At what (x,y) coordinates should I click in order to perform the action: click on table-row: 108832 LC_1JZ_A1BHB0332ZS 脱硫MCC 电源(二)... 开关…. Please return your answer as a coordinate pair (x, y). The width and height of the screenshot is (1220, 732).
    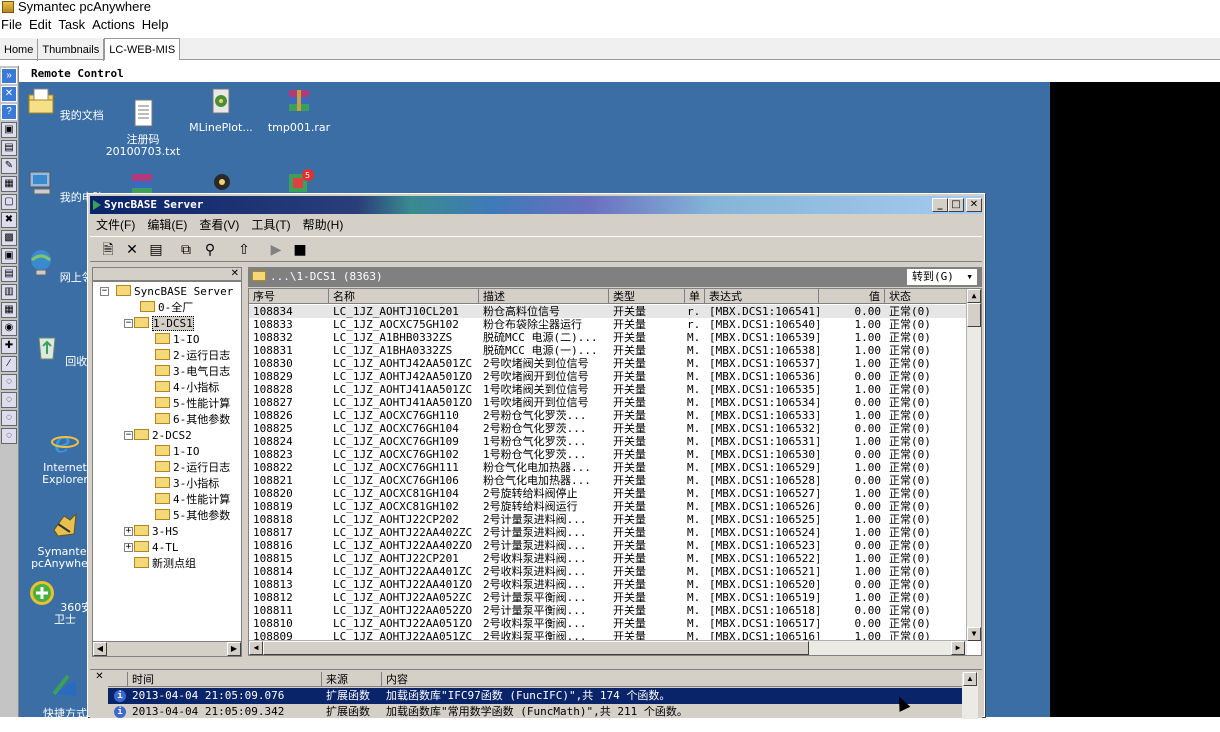
    Looking at the image, I should click on (608, 337).